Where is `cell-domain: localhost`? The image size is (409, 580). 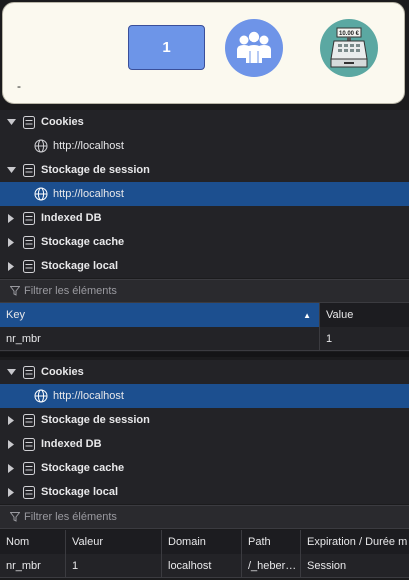 cell-domain: localhost is located at coordinates (202, 565).